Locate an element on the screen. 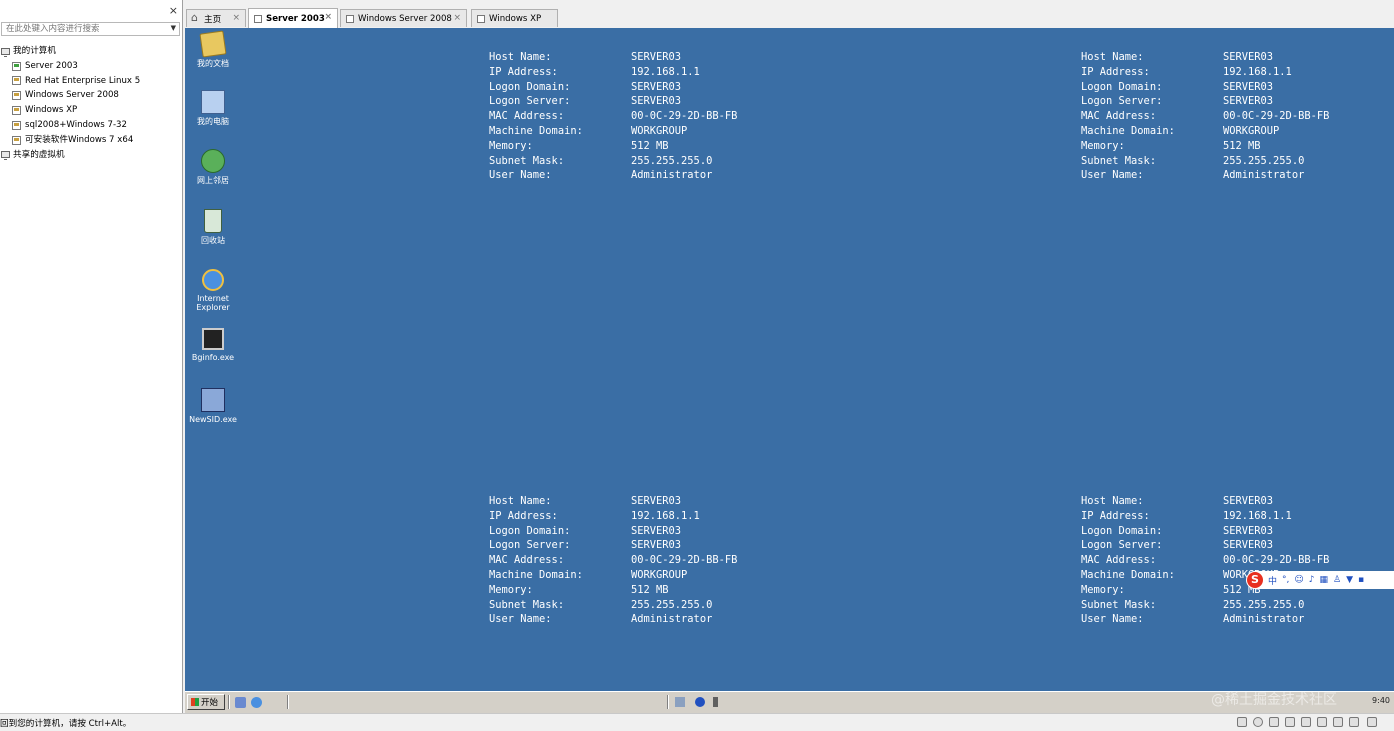 The image size is (1394, 731). network-adapter-icon is located at coordinates (1290, 722).